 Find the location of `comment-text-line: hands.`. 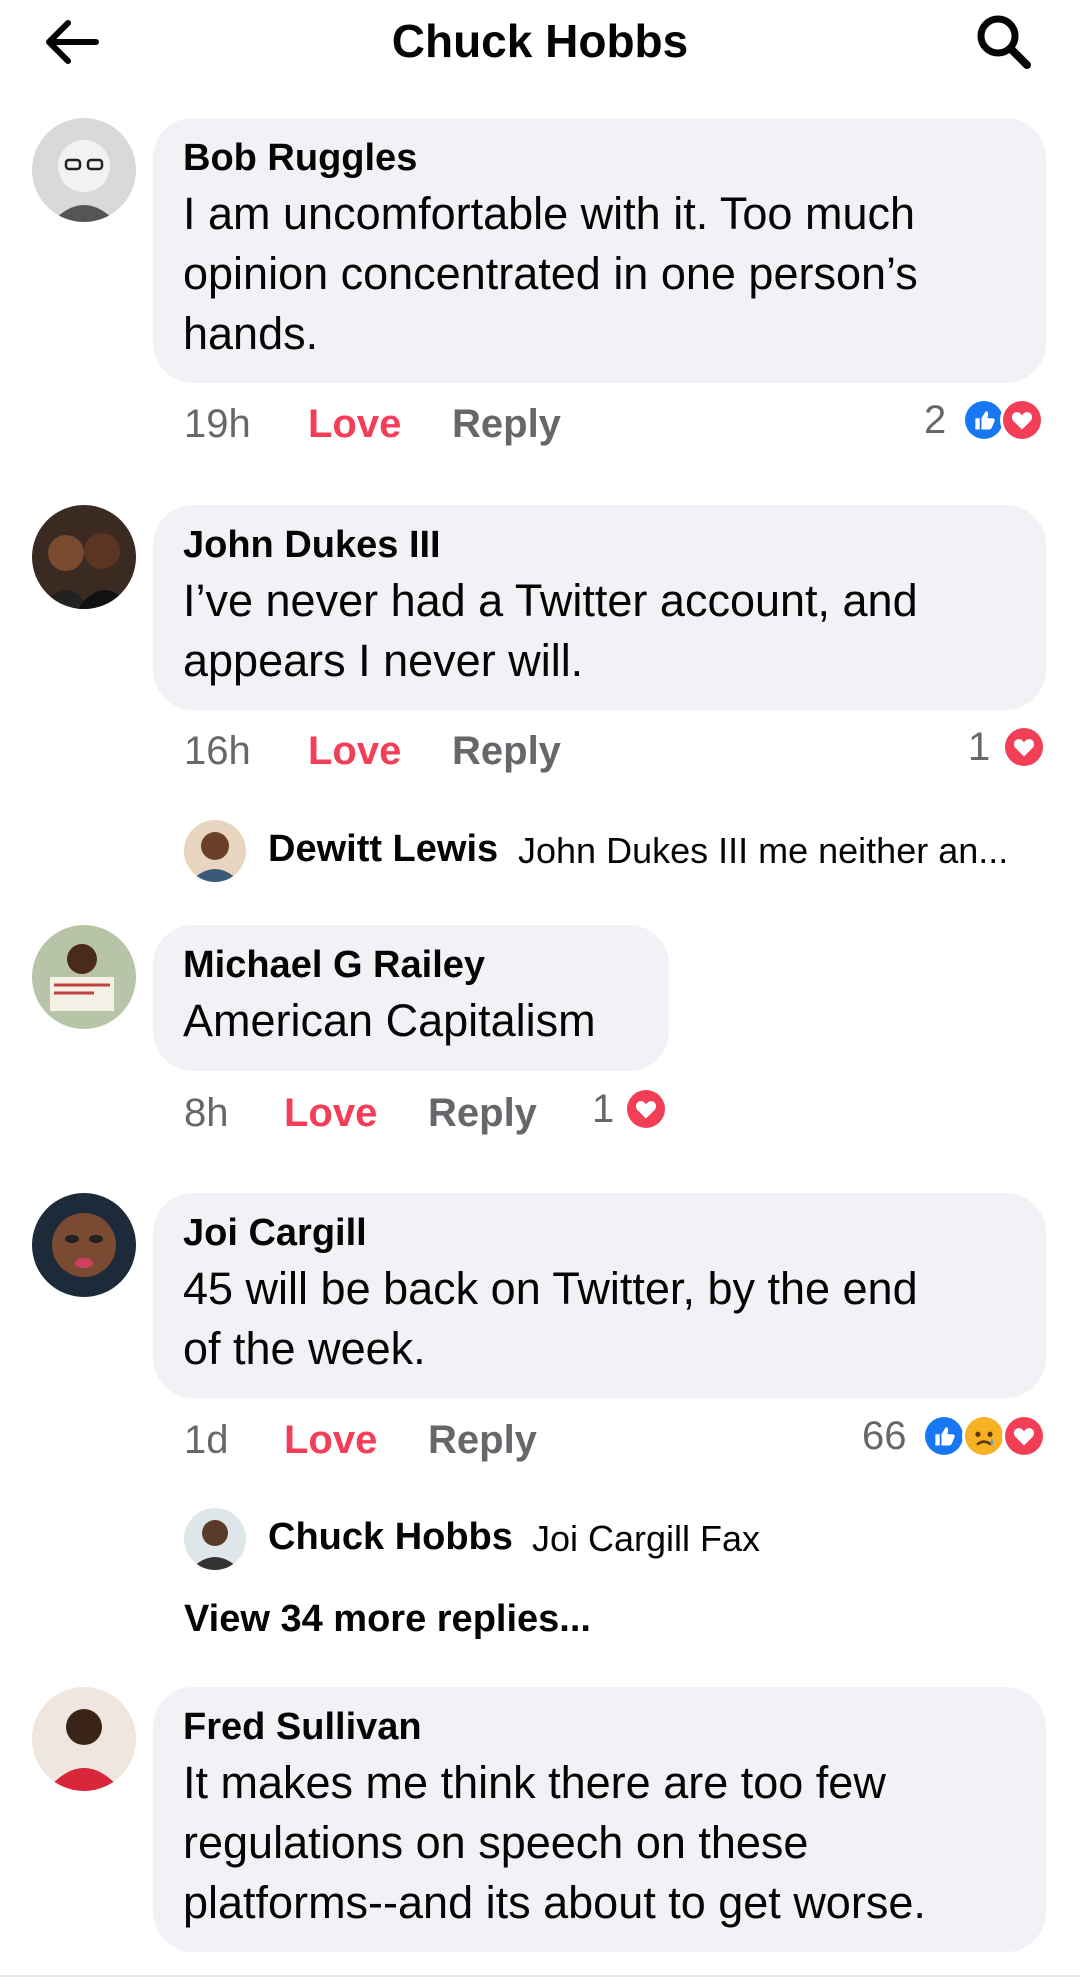

comment-text-line: hands. is located at coordinates (251, 333).